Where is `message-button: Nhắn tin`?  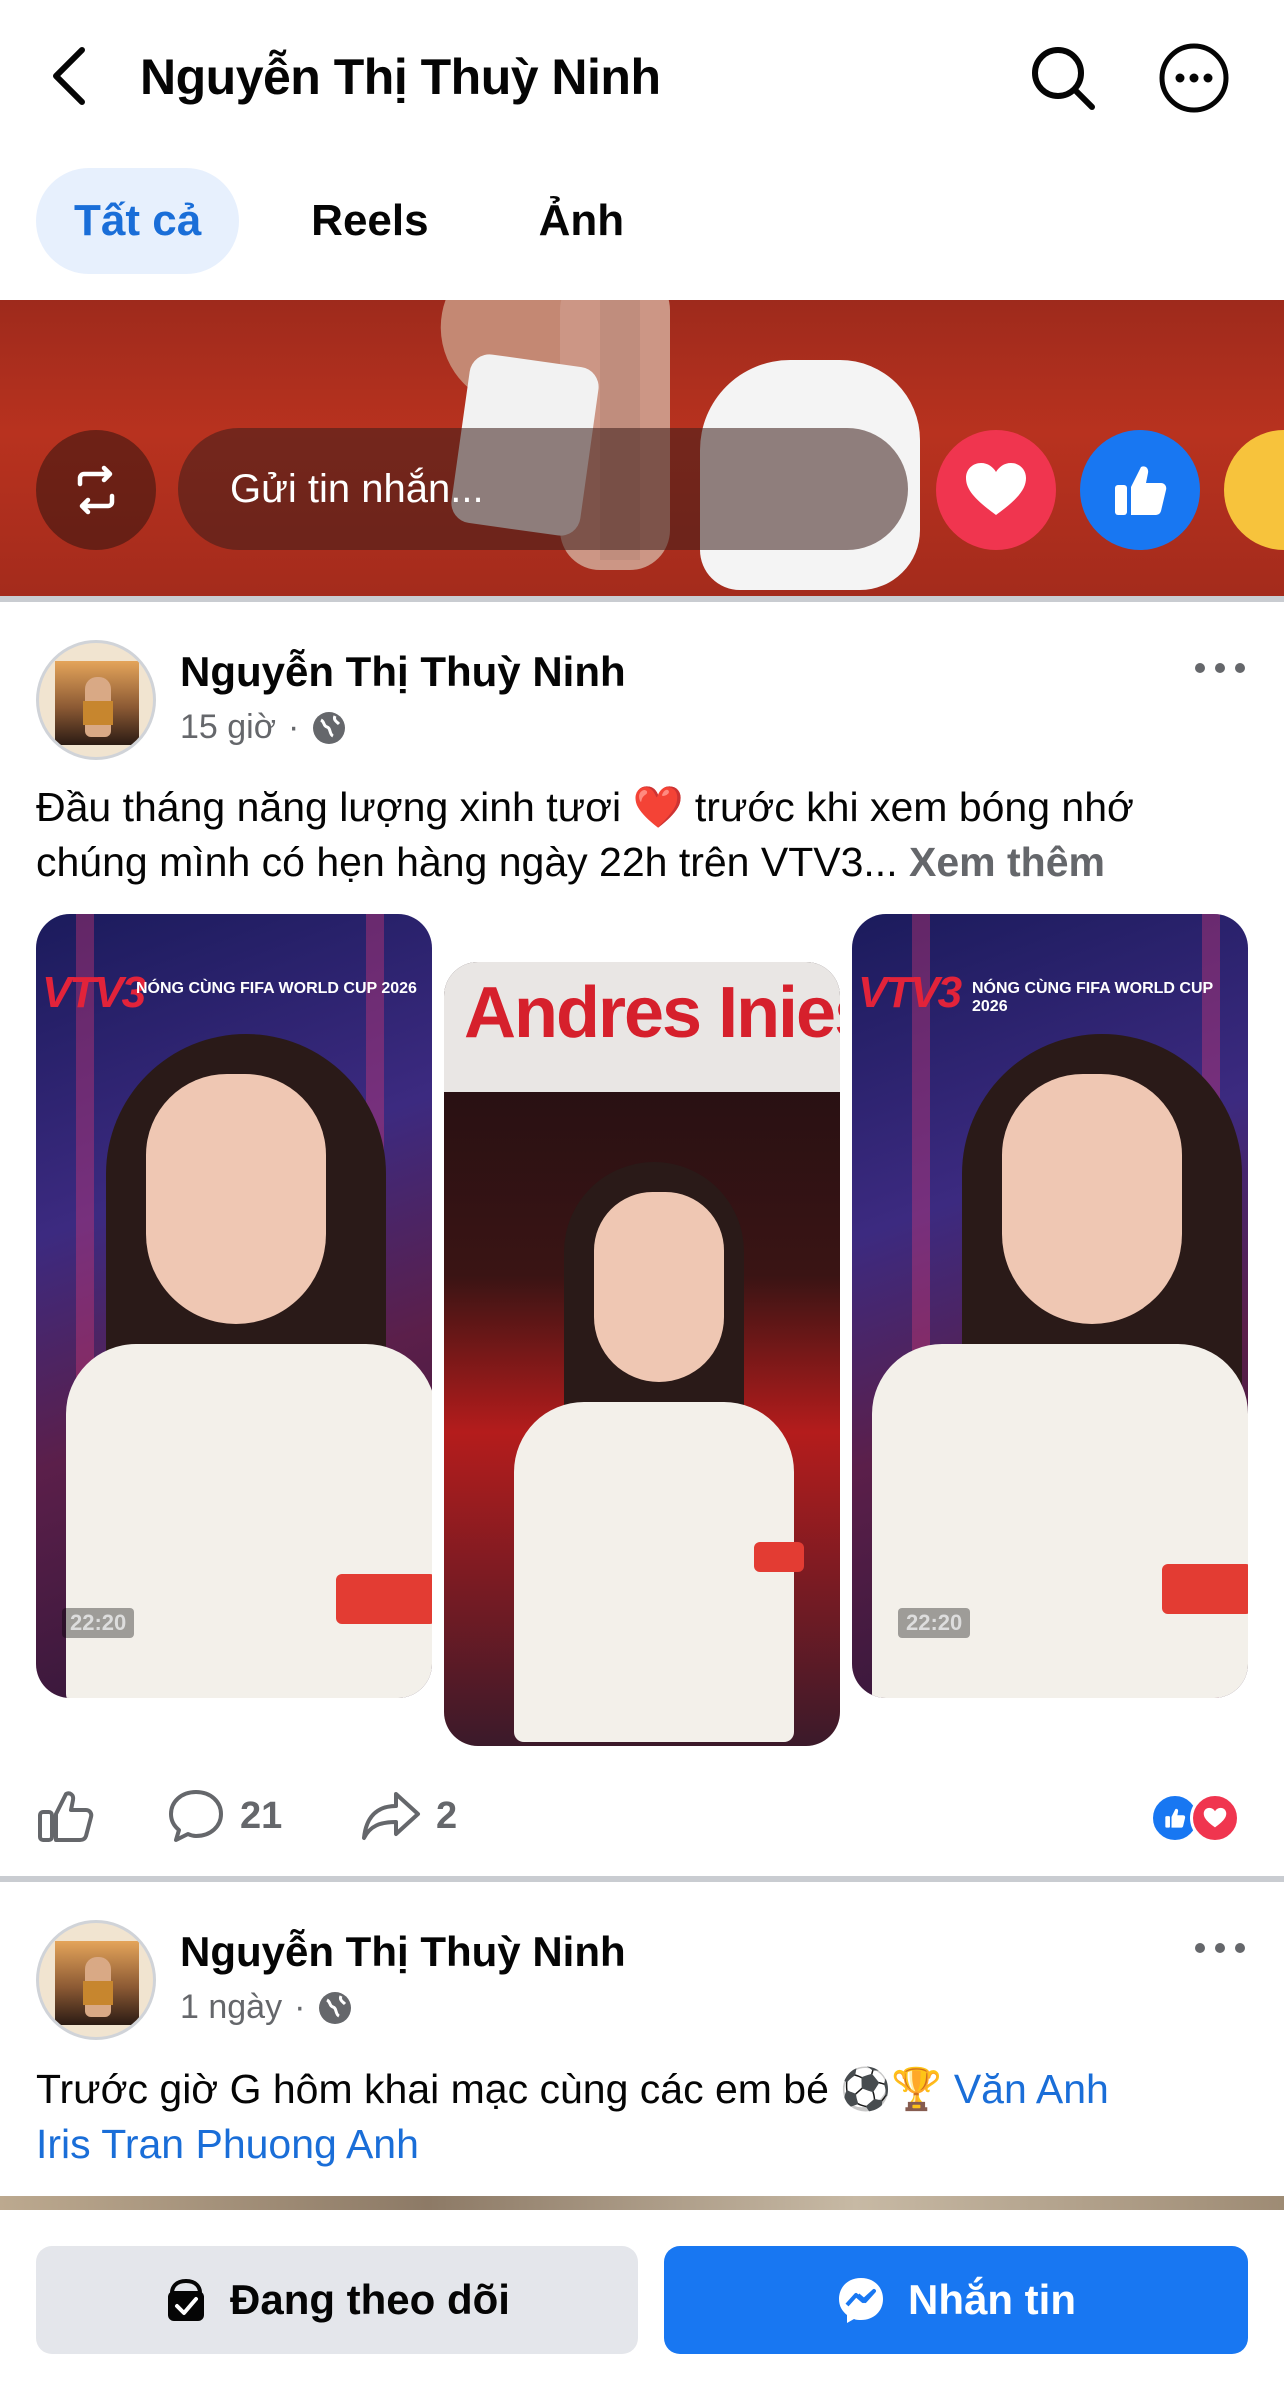
message-button: Nhắn tin is located at coordinates (956, 2300).